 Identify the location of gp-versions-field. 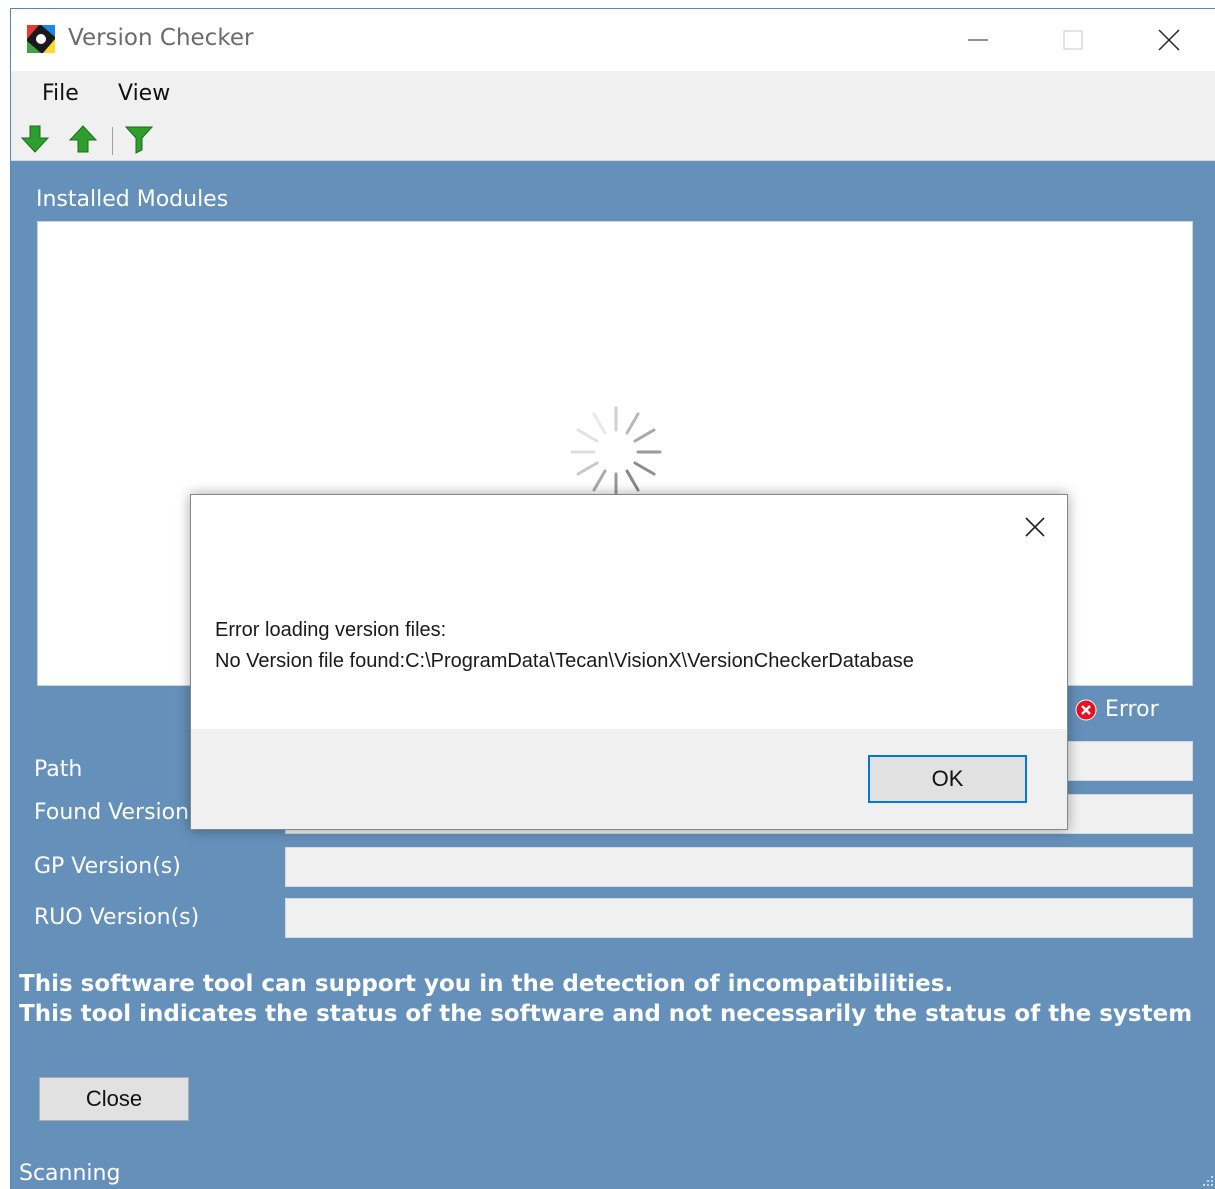
(739, 867).